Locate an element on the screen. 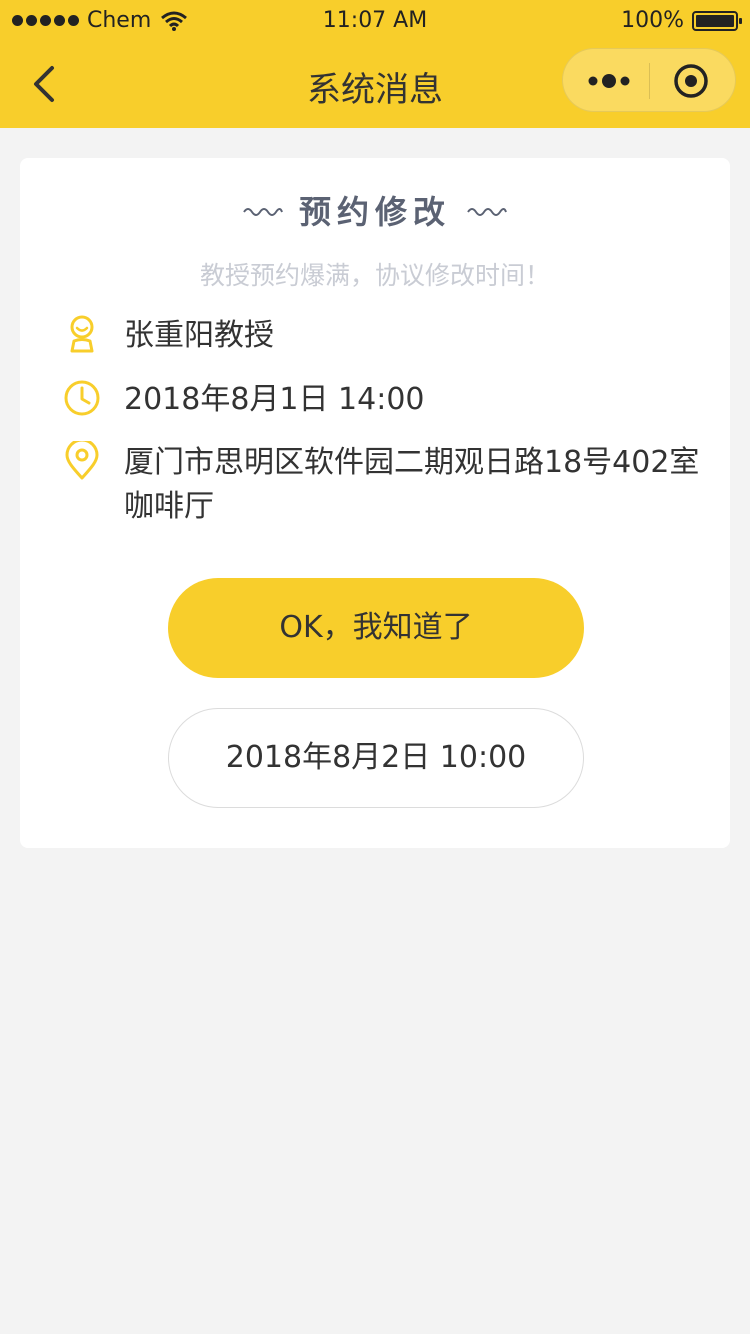  status-bar: Chem 11:07 AM 100% is located at coordinates (375, 20).